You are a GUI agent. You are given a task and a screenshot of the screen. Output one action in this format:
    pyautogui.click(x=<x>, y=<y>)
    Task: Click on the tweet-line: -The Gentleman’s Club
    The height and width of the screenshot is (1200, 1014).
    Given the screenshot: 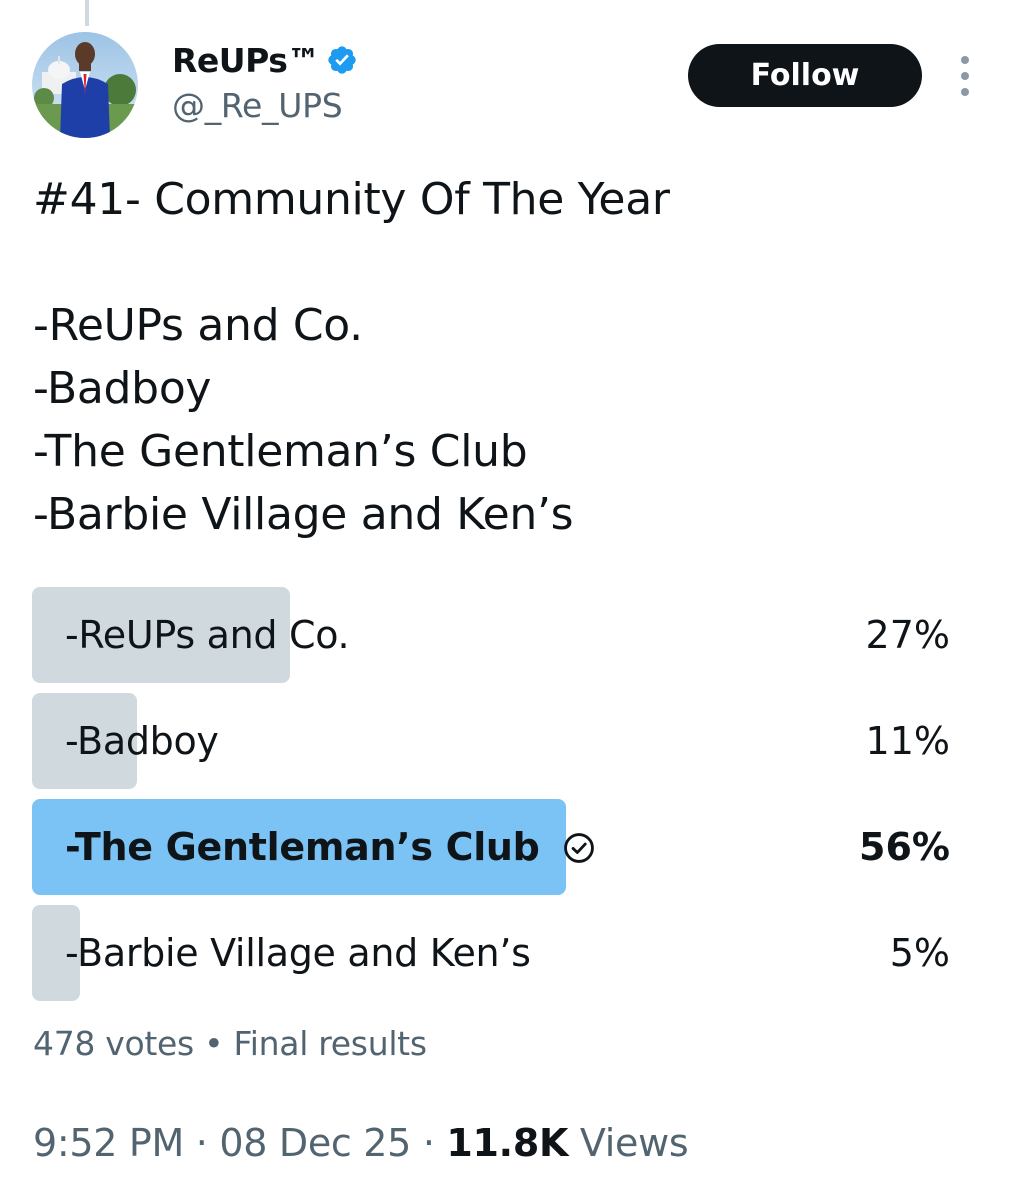 What is the action you would take?
    pyautogui.click(x=280, y=451)
    